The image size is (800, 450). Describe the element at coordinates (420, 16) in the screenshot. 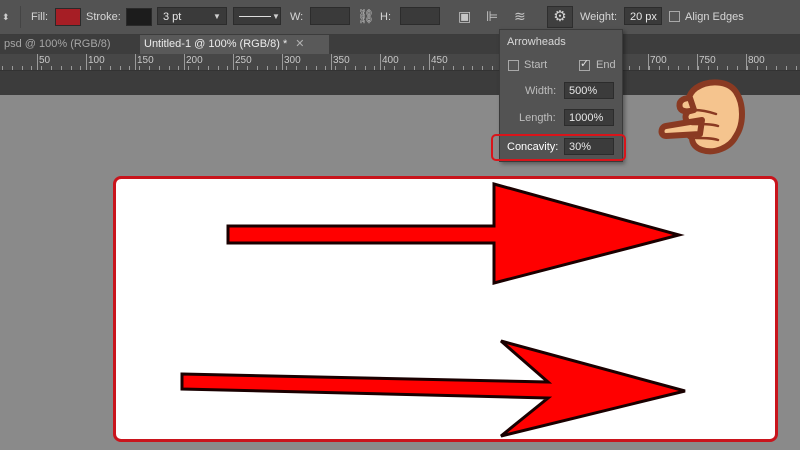

I see `height-field` at that location.